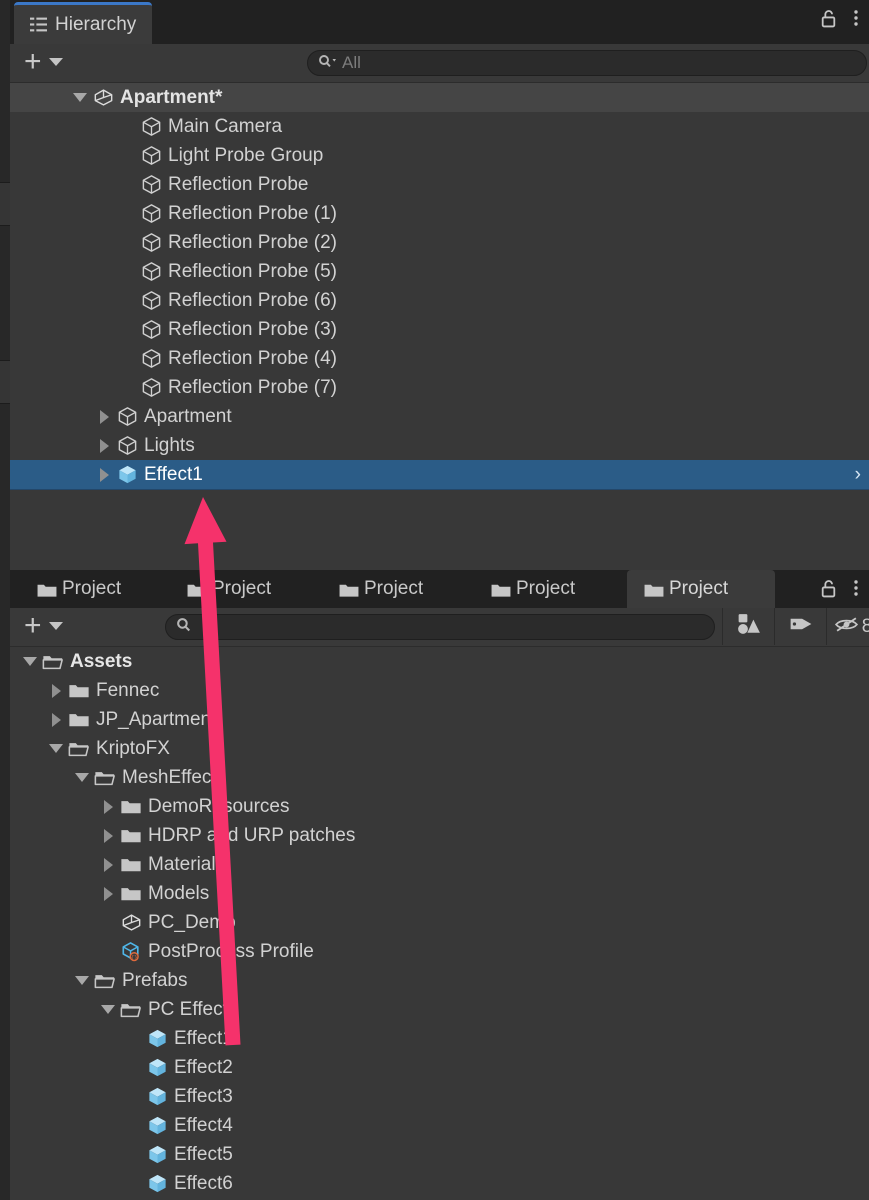 This screenshot has width=869, height=1200. Describe the element at coordinates (43, 62) in the screenshot. I see `create-gameobject-button: +` at that location.